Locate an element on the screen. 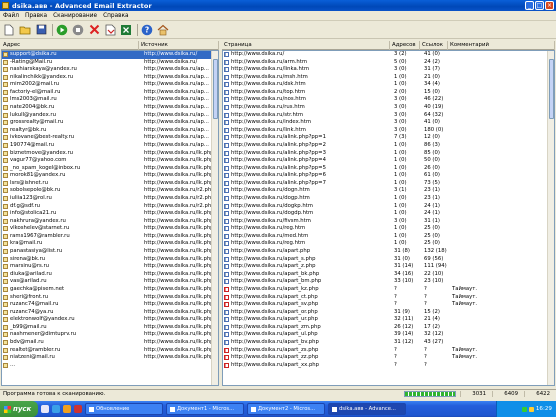 The height and width of the screenshot is (417, 556). email-row: _b99@mail.ru http://www.dsika.ru/lk.php is located at coordinates (110, 328).